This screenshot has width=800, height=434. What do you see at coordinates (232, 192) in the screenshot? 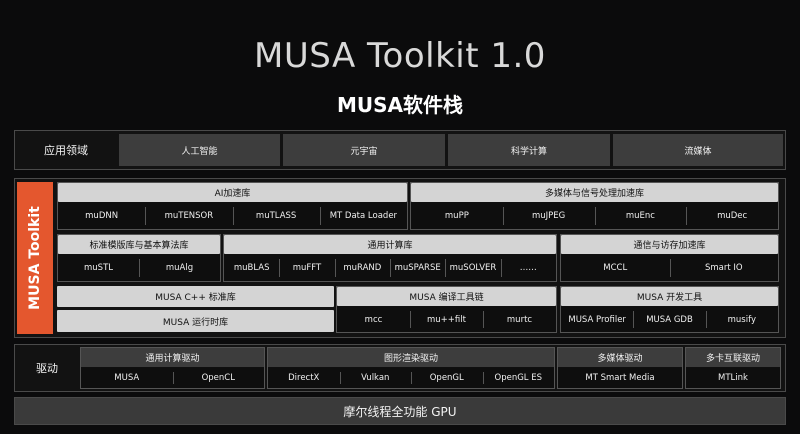
I see `ai-libs-header: AI加速库` at bounding box center [232, 192].